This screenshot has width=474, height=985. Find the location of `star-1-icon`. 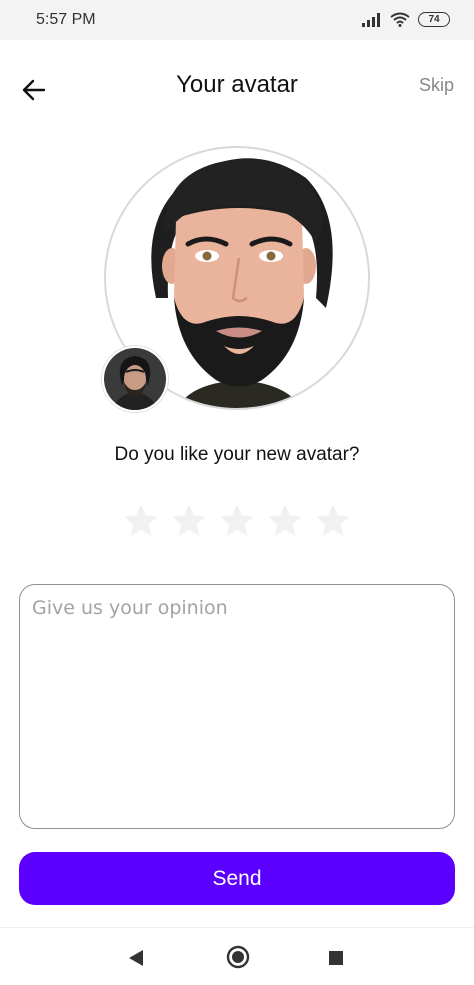

star-1-icon is located at coordinates (141, 521).